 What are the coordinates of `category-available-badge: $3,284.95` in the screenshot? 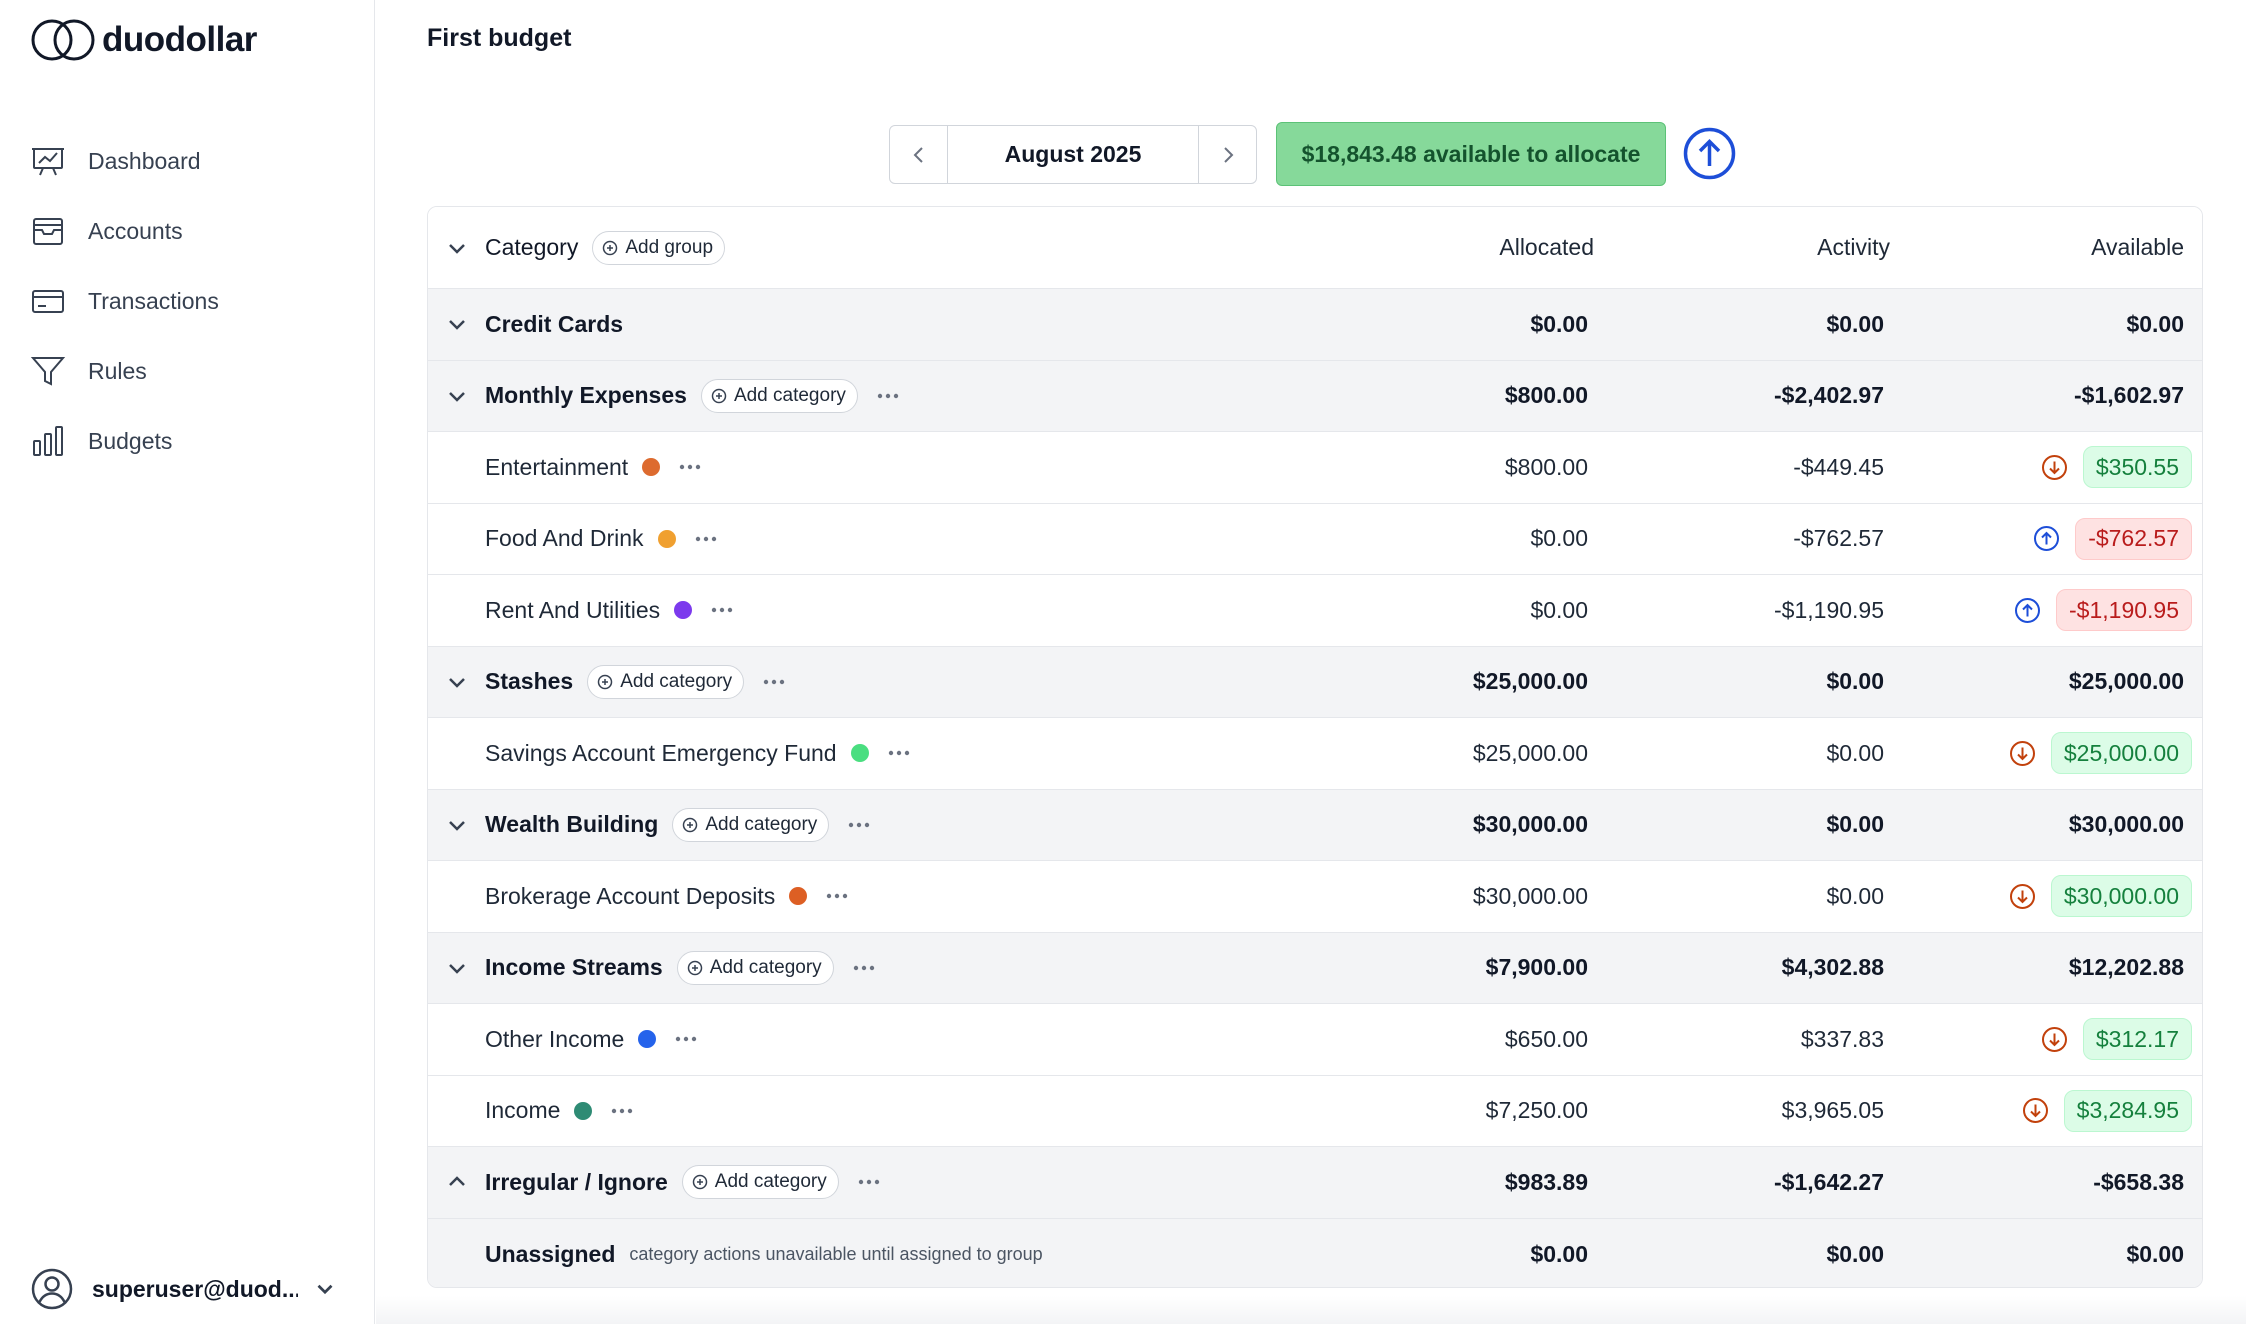 It's located at (2127, 1110).